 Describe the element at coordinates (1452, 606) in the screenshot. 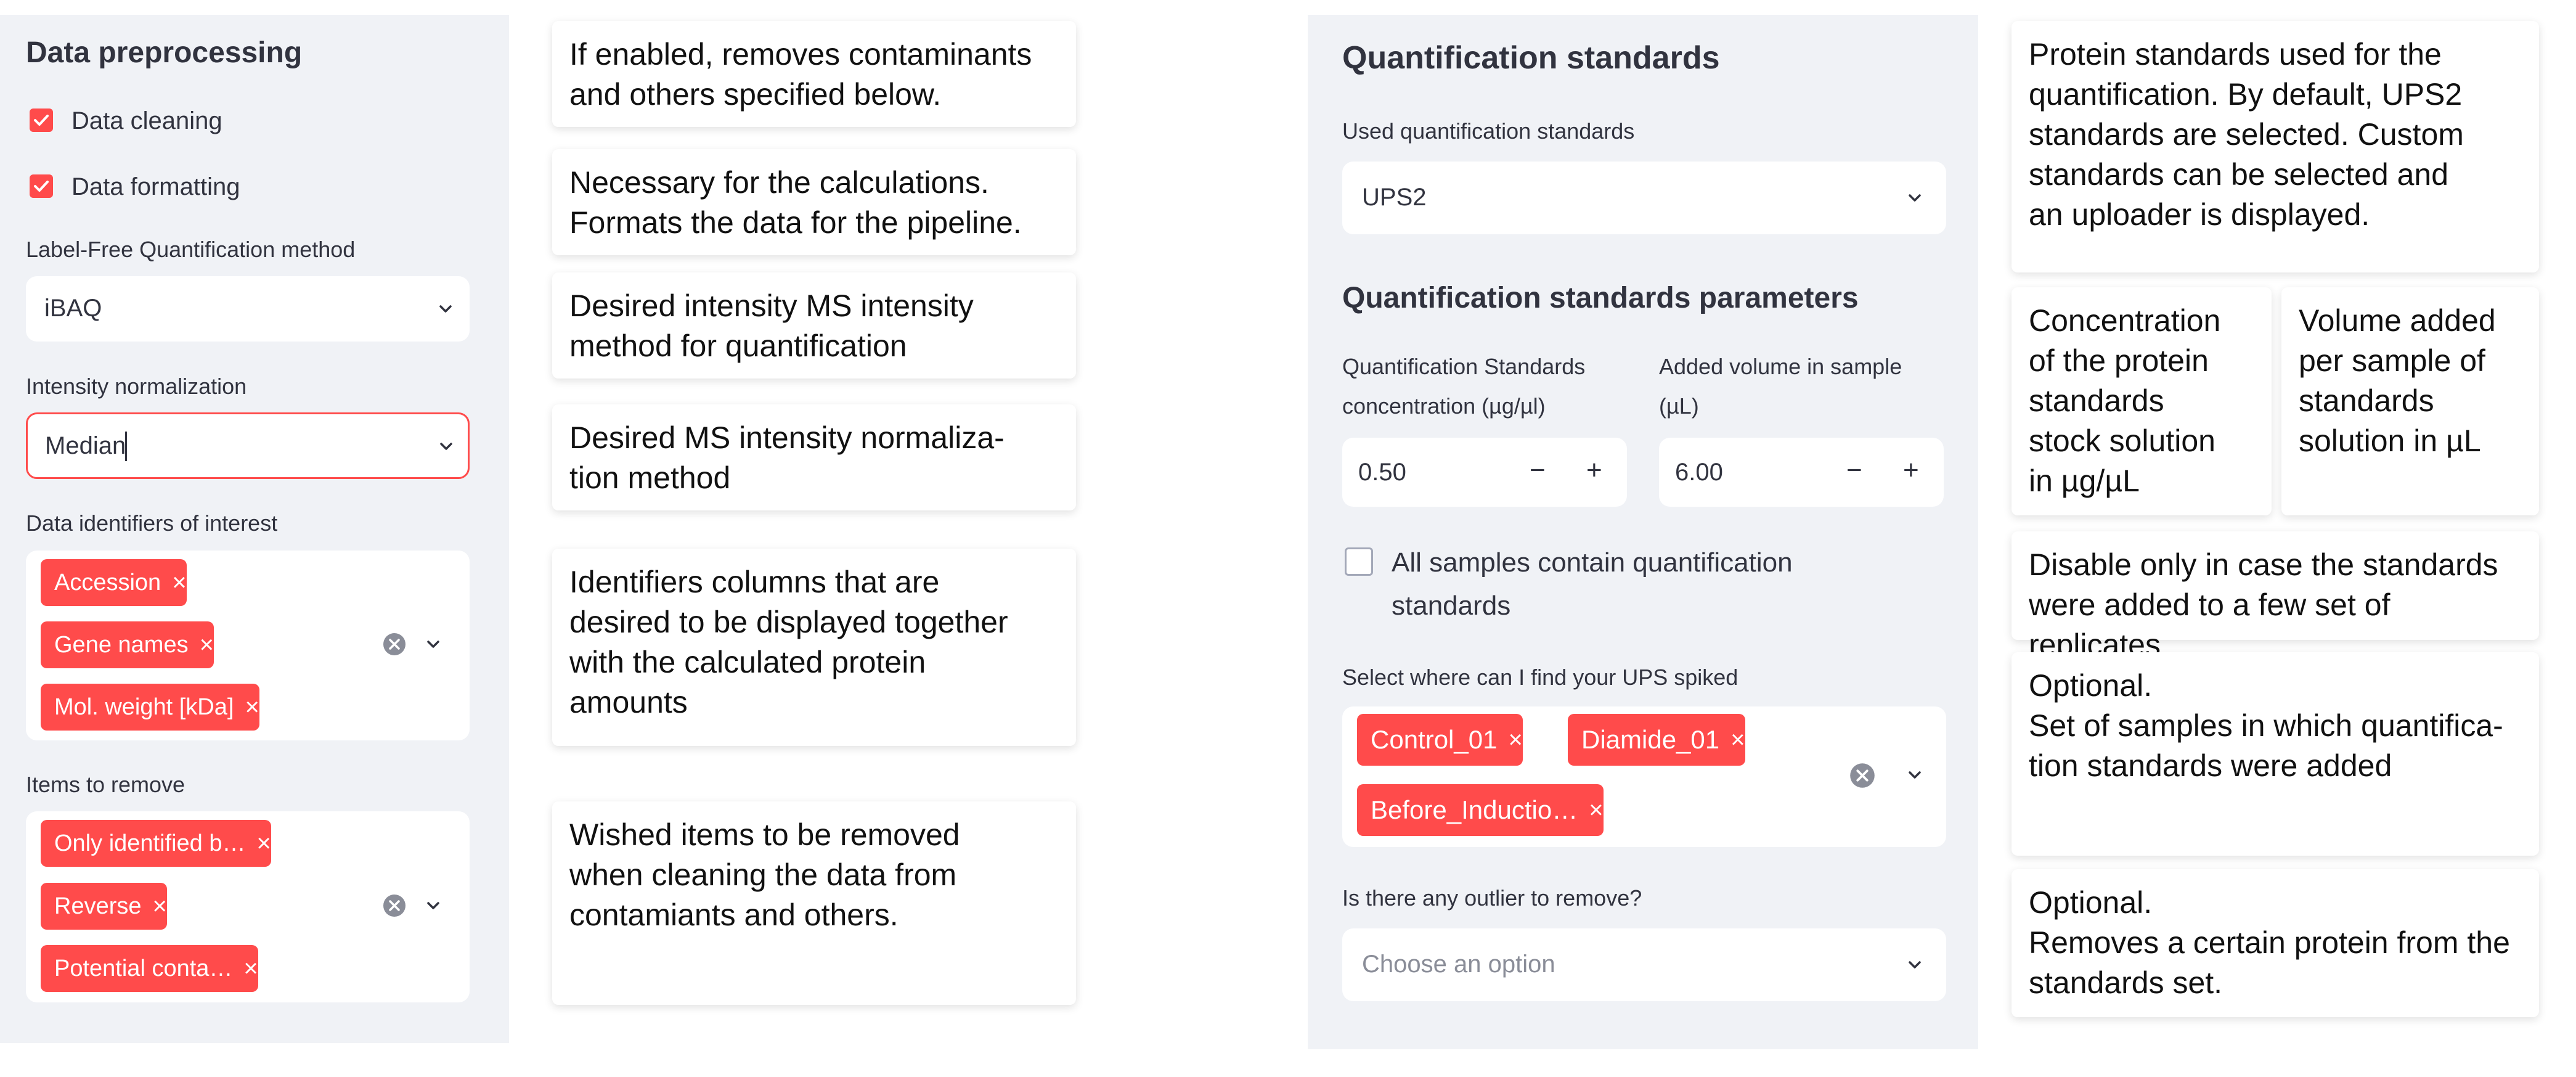

I see `all-samples-label-line2: standards` at that location.